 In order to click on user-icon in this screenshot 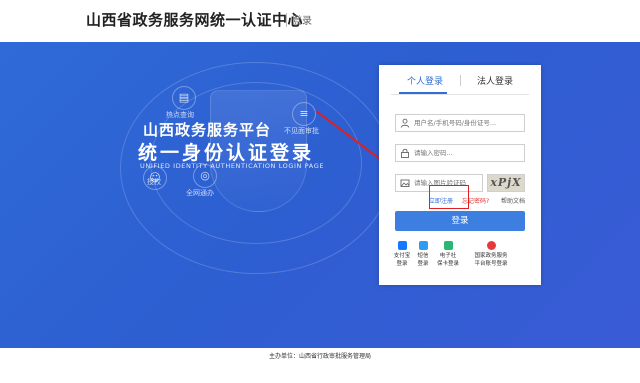, I will do `click(405, 123)`.